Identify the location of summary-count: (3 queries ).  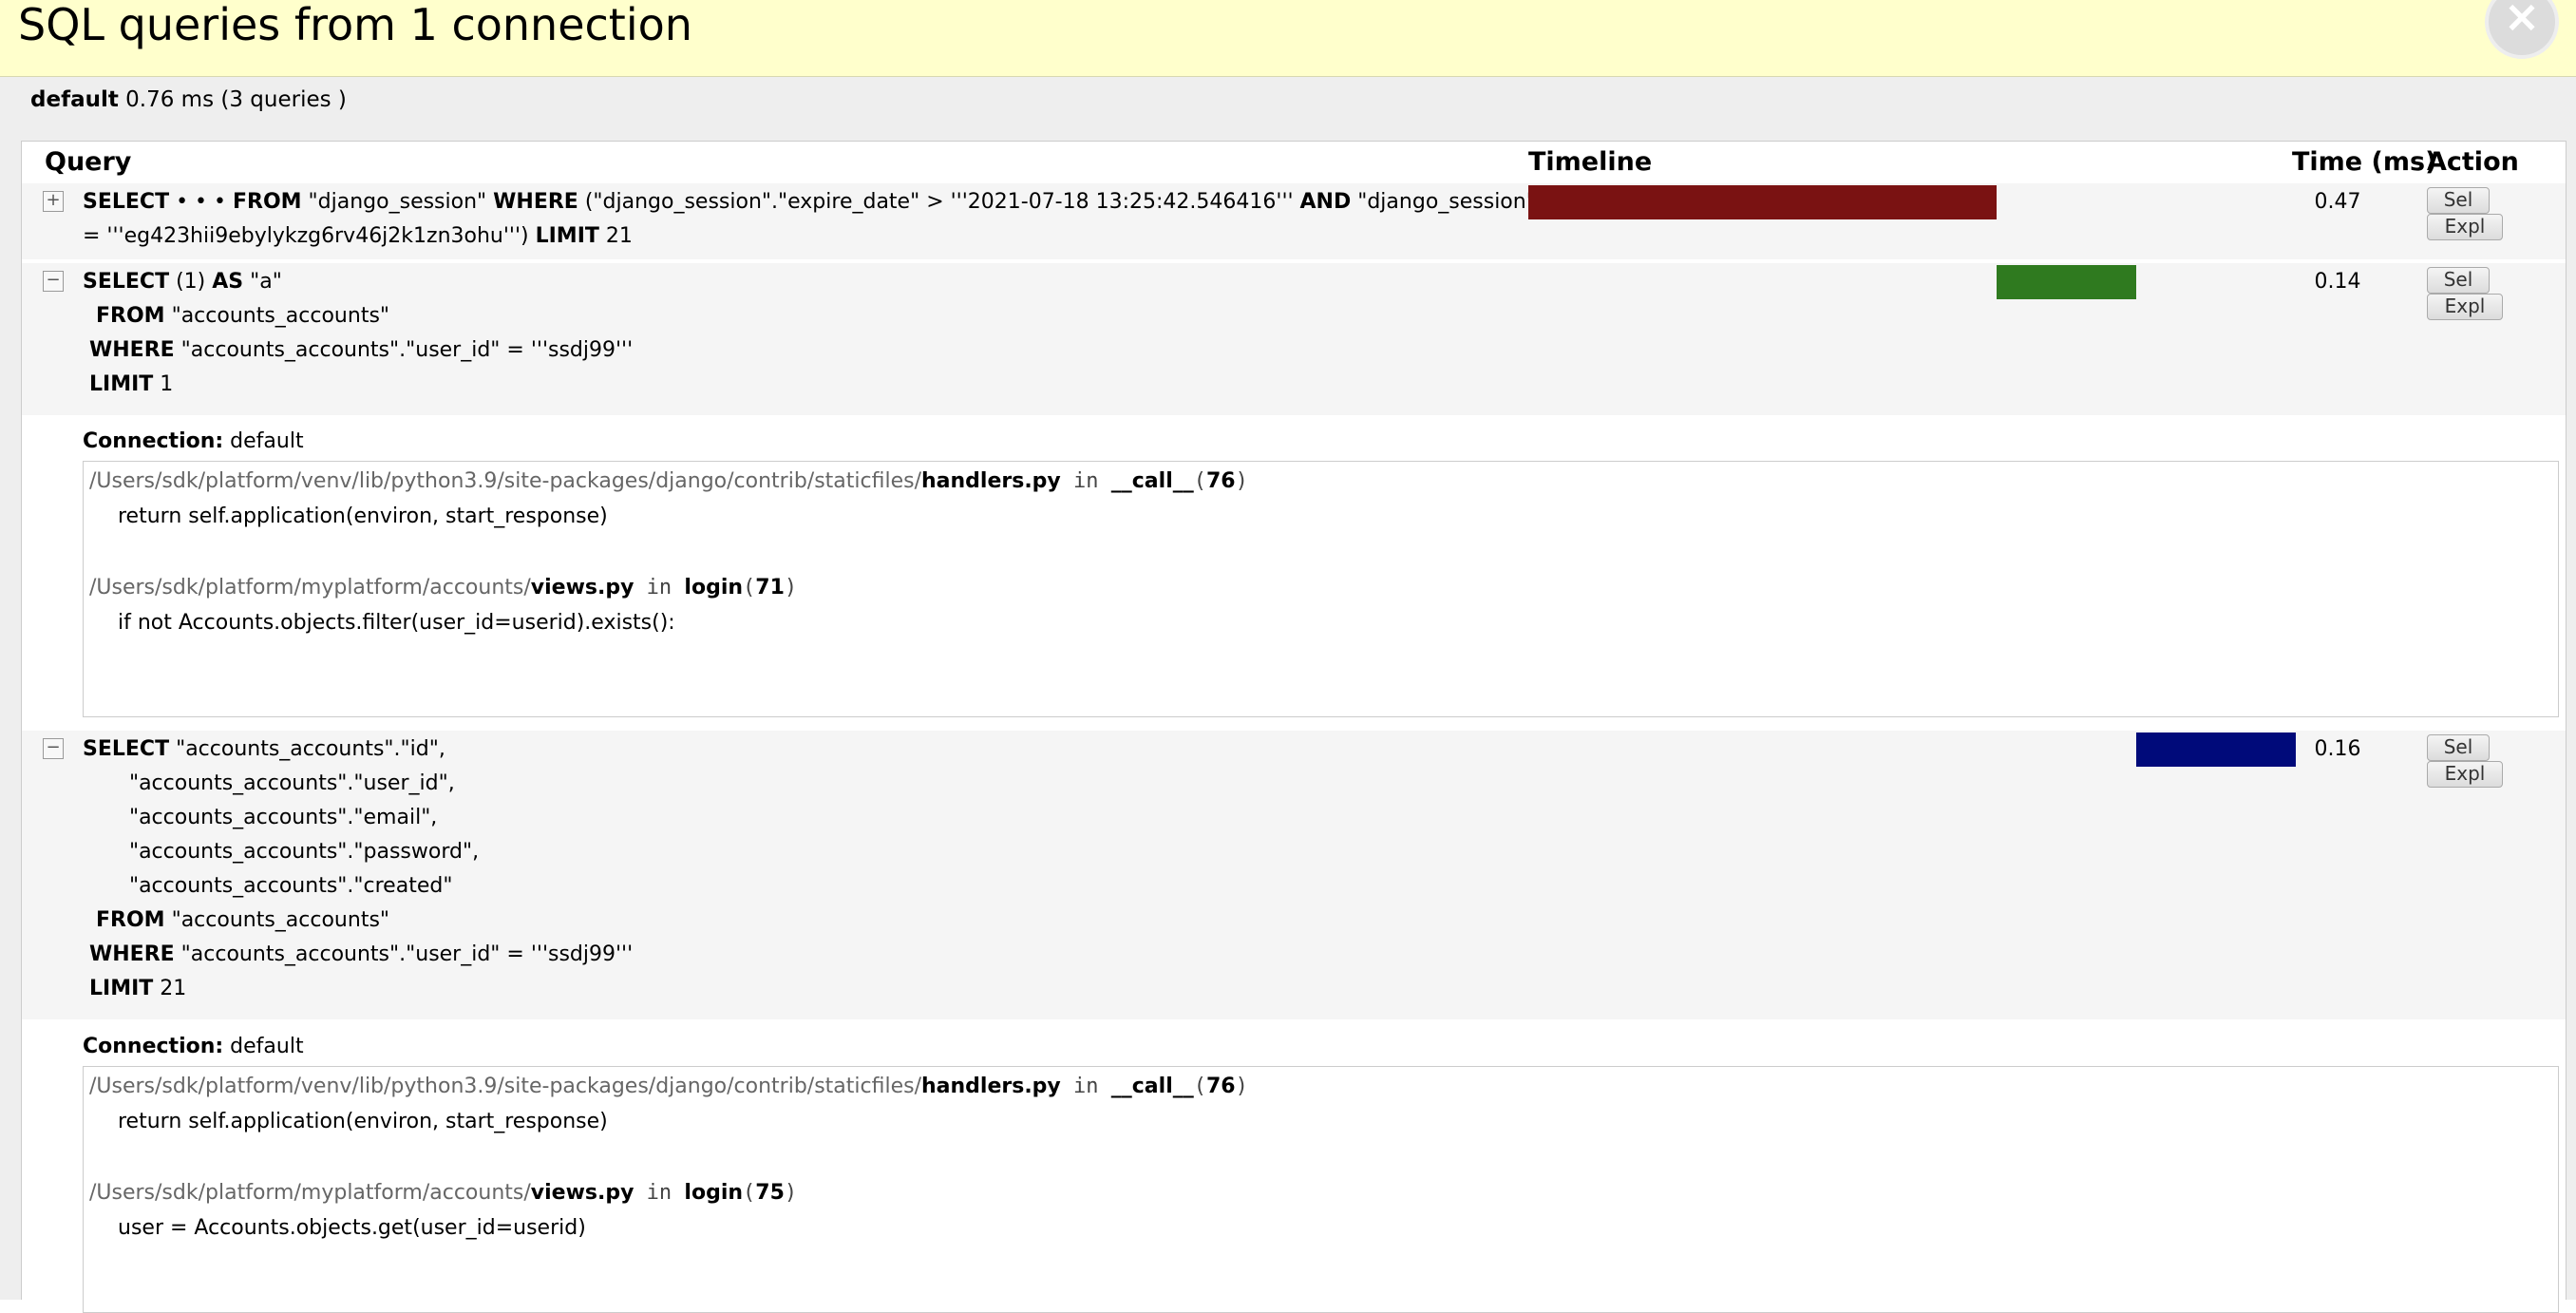
(283, 99).